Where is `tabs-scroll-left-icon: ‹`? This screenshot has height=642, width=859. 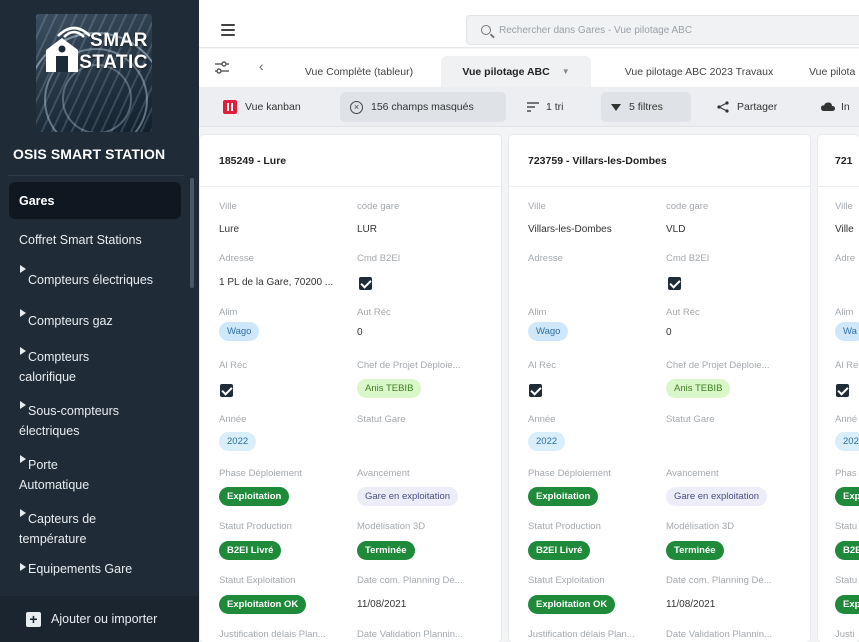
tabs-scroll-left-icon: ‹ is located at coordinates (261, 66).